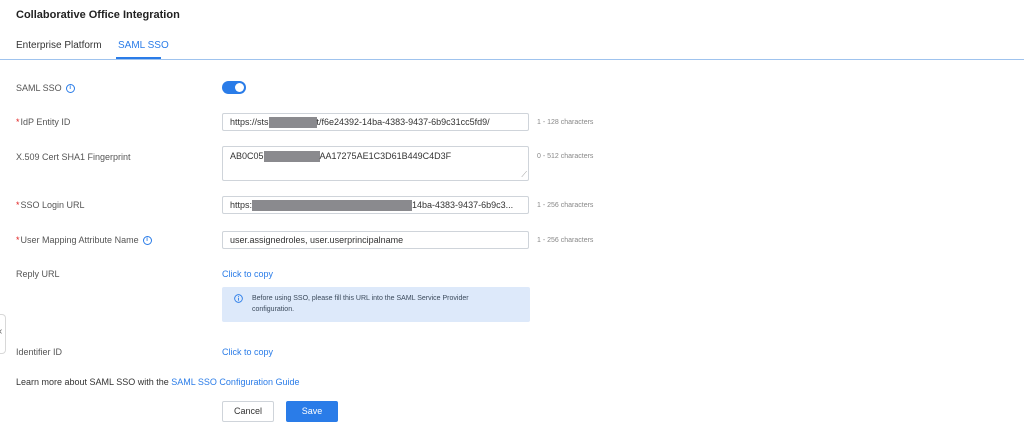  What do you see at coordinates (565, 156) in the screenshot?
I see `x509-fingerprint-hint: 0 - 512 characters` at bounding box center [565, 156].